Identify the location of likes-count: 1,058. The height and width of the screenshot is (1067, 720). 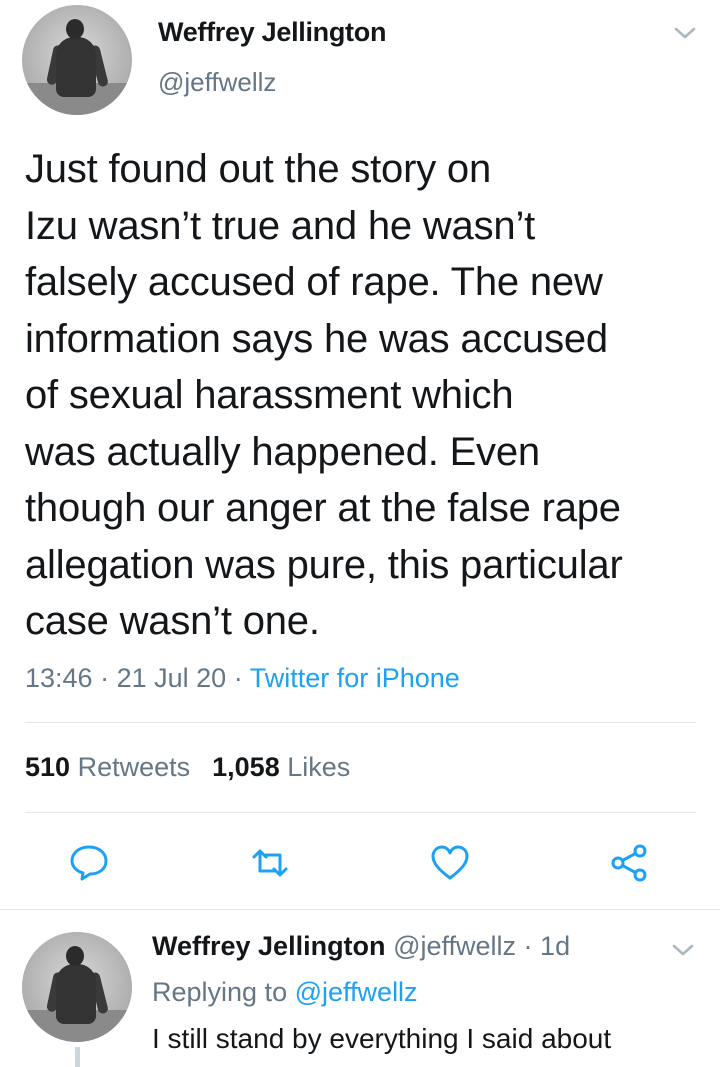
(246, 767).